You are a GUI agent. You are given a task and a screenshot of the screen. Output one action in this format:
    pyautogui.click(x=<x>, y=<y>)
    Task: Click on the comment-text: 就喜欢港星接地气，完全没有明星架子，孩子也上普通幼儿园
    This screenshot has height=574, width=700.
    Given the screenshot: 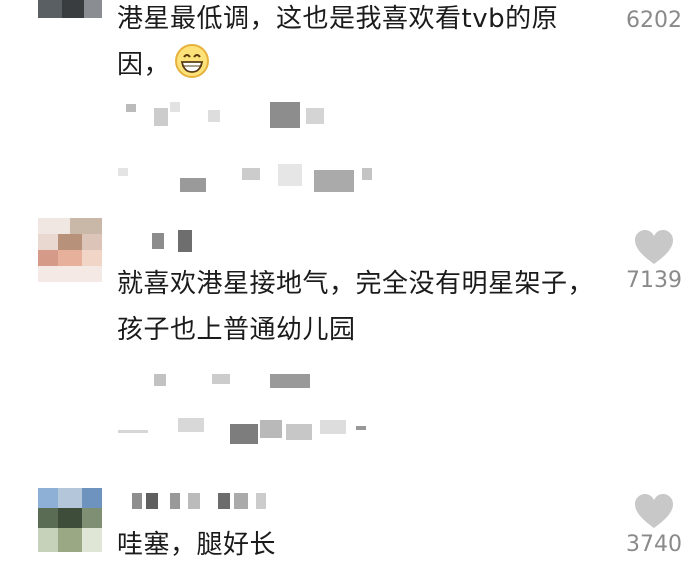 What is the action you would take?
    pyautogui.click(x=362, y=307)
    